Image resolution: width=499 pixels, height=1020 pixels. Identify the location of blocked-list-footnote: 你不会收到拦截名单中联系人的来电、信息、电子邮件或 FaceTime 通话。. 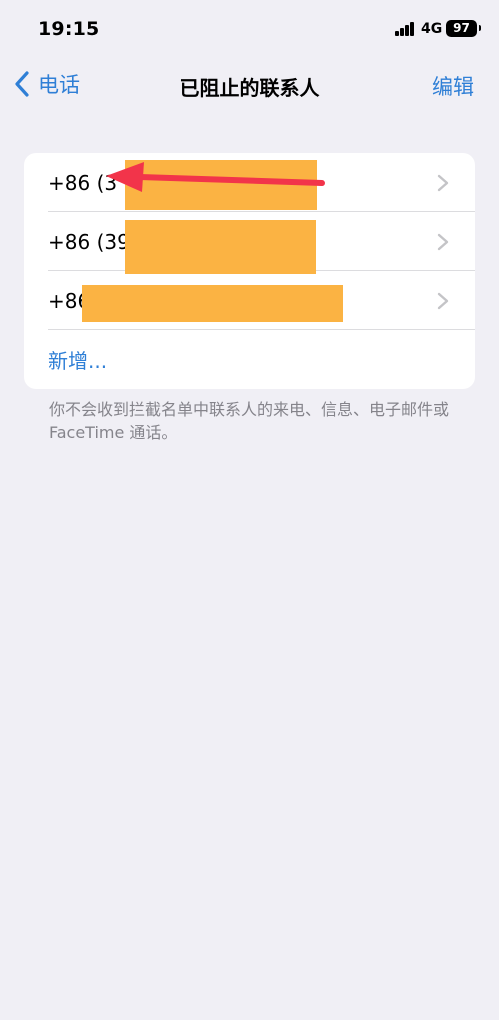
(249, 421).